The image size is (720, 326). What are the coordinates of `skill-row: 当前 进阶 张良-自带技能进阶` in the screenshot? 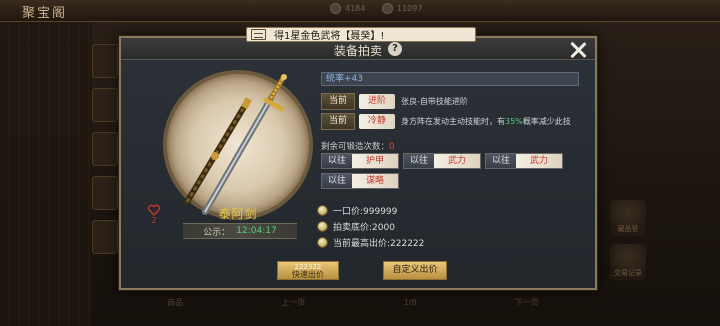 It's located at (450, 101).